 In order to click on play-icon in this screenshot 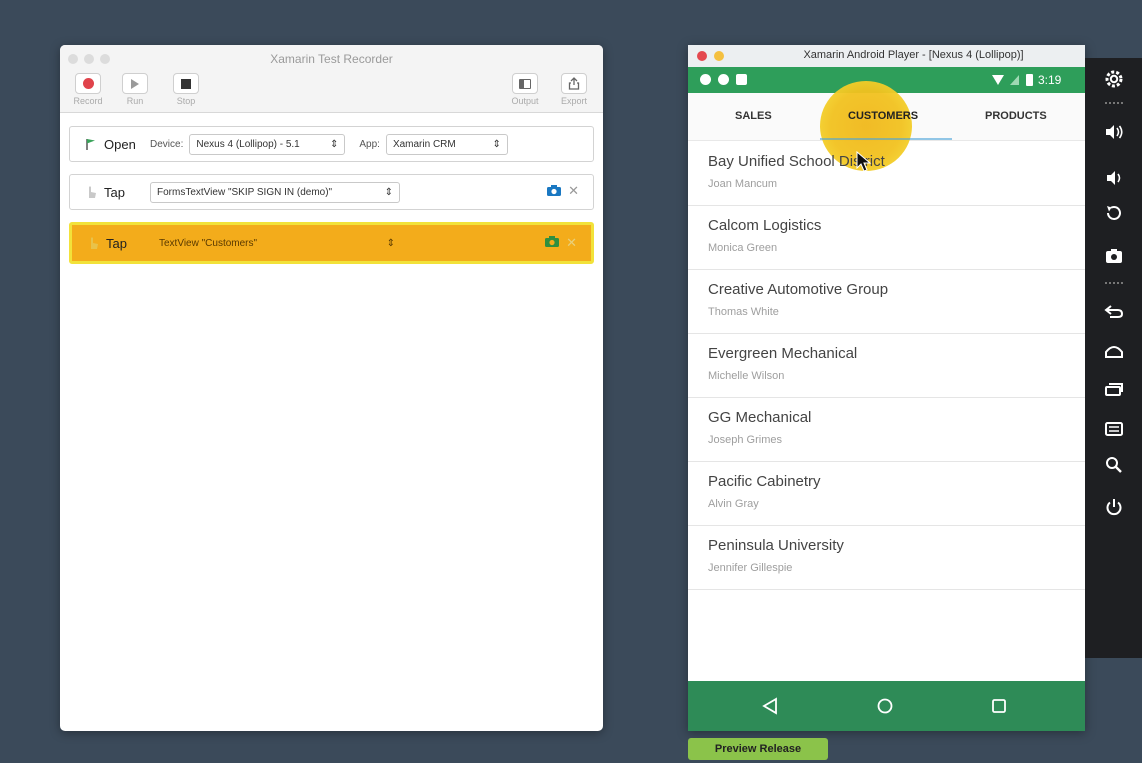, I will do `click(135, 83)`.